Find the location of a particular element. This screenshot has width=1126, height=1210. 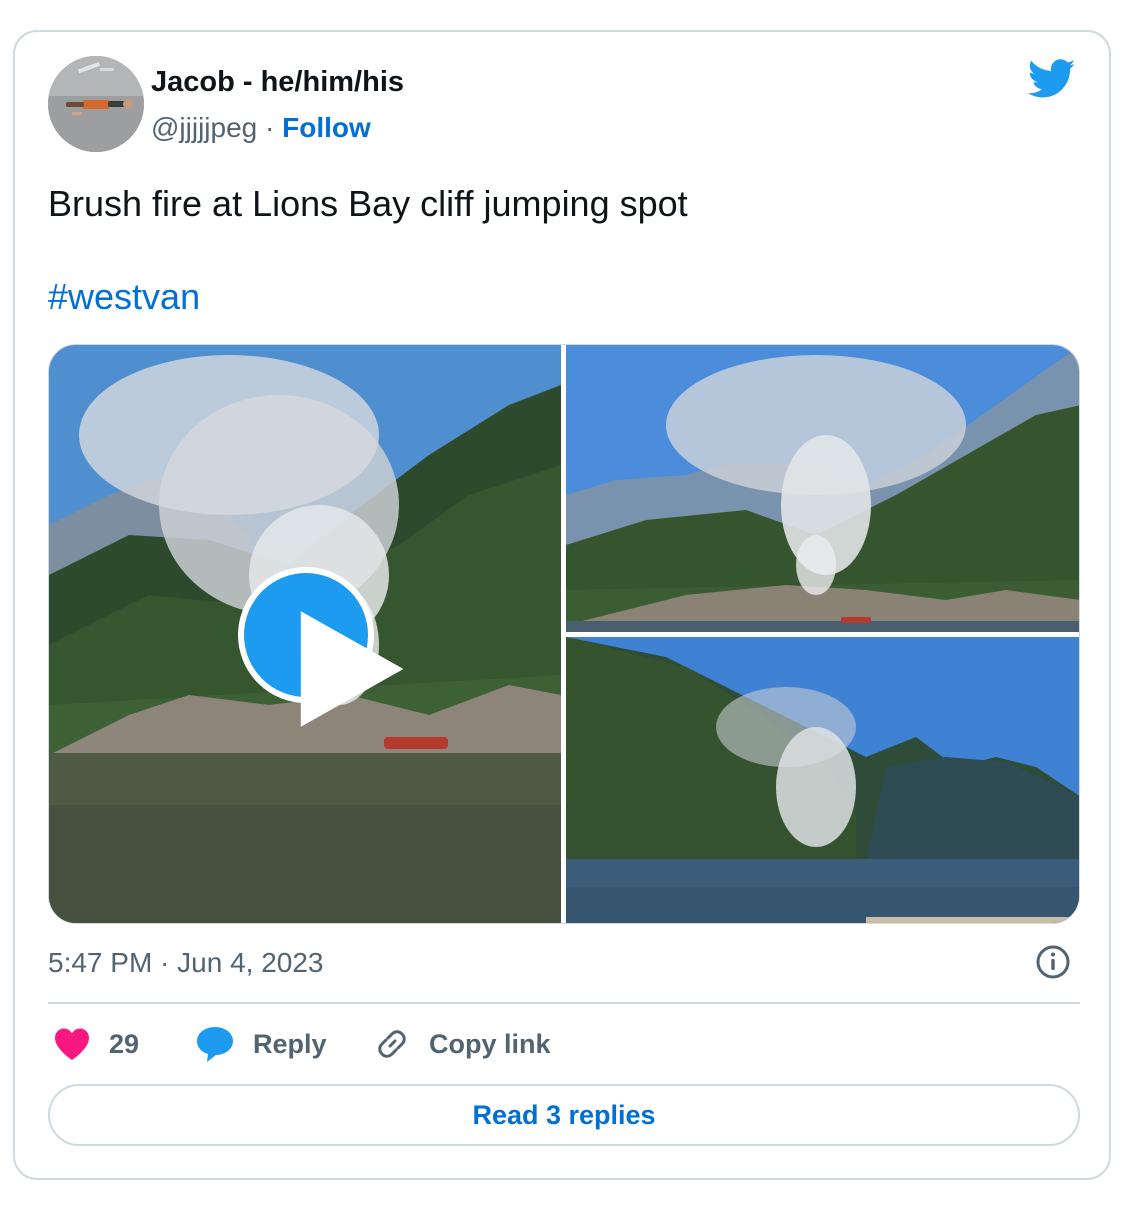

speech-bubble-icon is located at coordinates (215, 1044).